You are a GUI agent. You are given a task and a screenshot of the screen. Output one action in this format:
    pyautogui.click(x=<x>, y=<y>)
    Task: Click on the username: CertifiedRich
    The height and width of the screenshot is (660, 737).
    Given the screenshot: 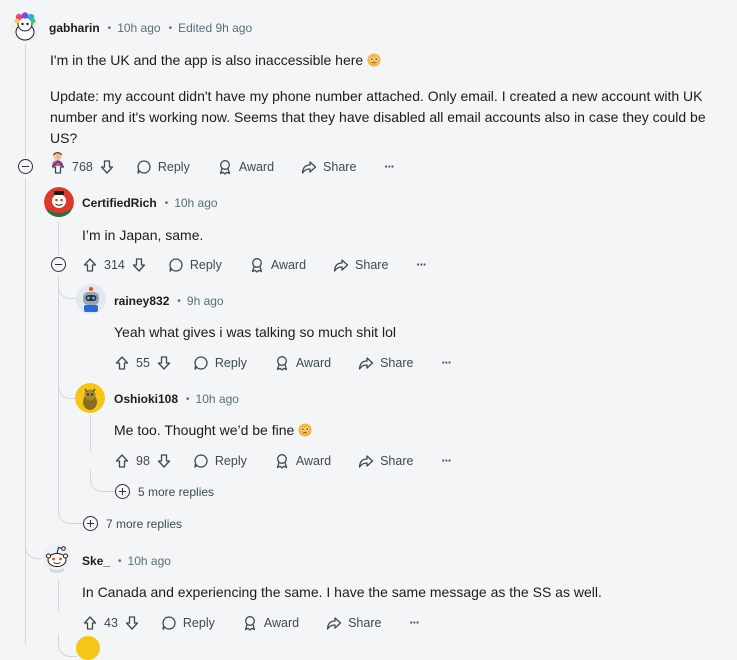 What is the action you would take?
    pyautogui.click(x=119, y=203)
    